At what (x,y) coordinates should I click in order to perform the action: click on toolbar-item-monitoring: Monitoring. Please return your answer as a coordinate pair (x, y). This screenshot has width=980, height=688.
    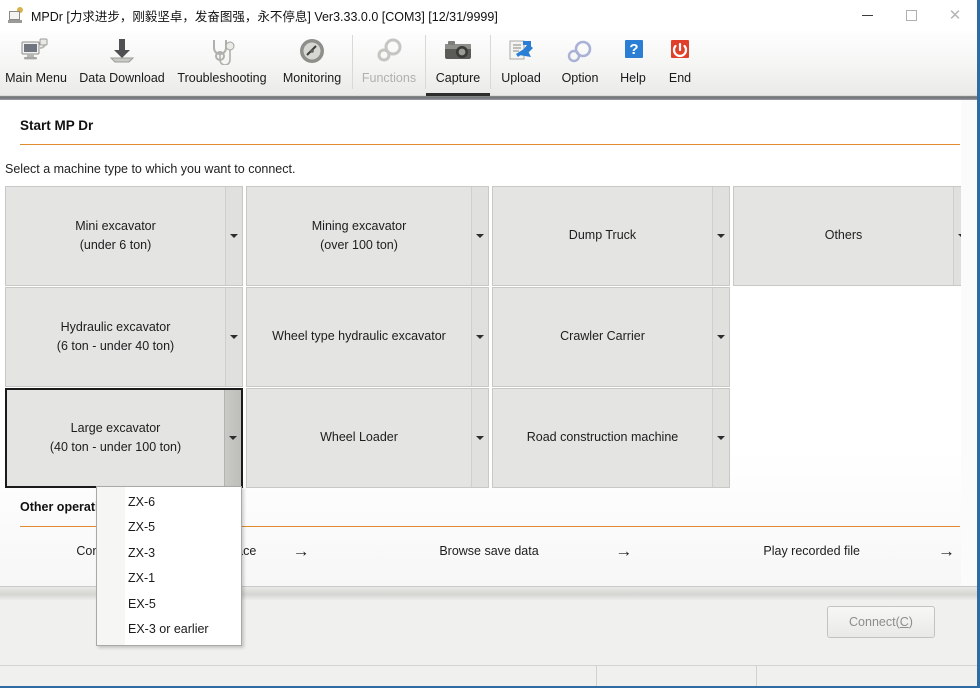
    Looking at the image, I should click on (312, 63).